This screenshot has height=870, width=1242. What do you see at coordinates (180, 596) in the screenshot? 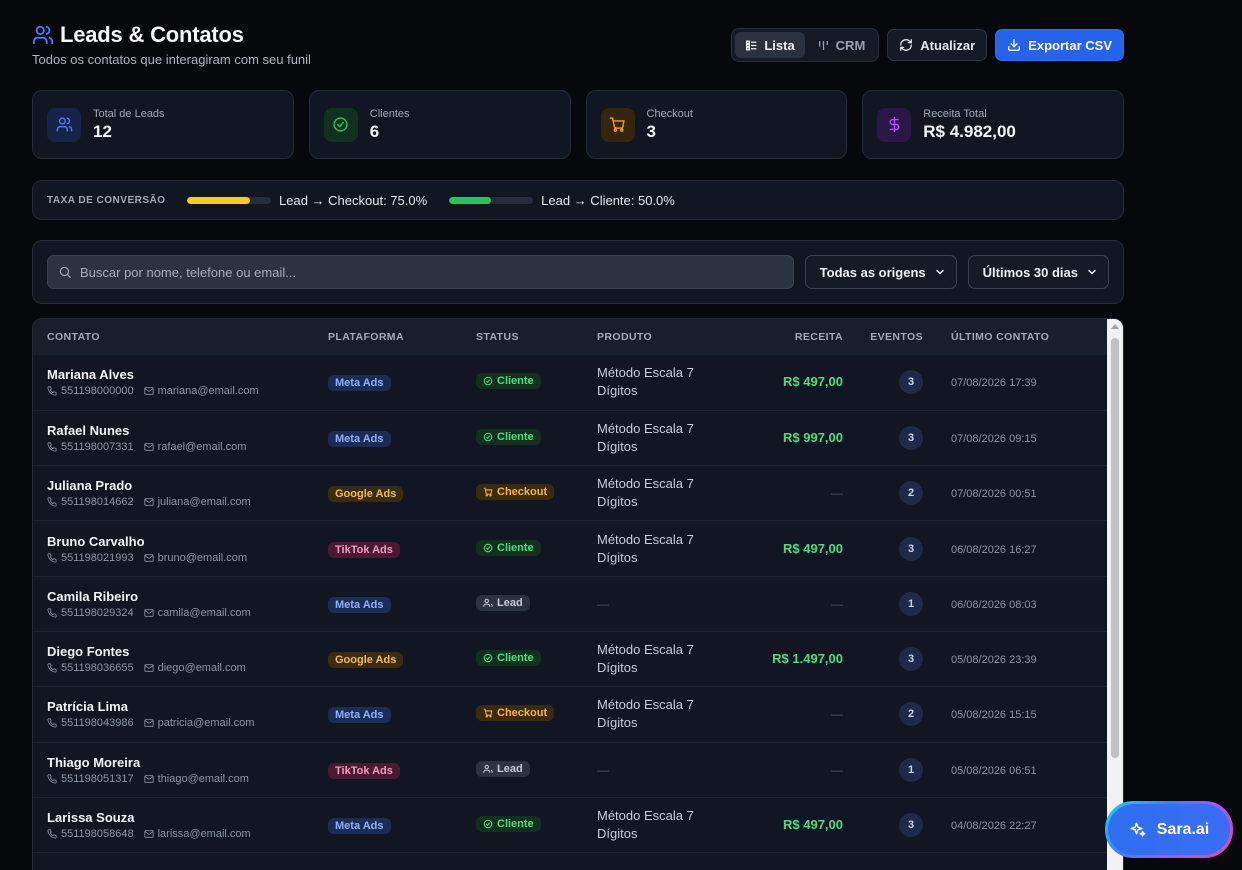
I see `contact-name: Camila Ribeiro` at bounding box center [180, 596].